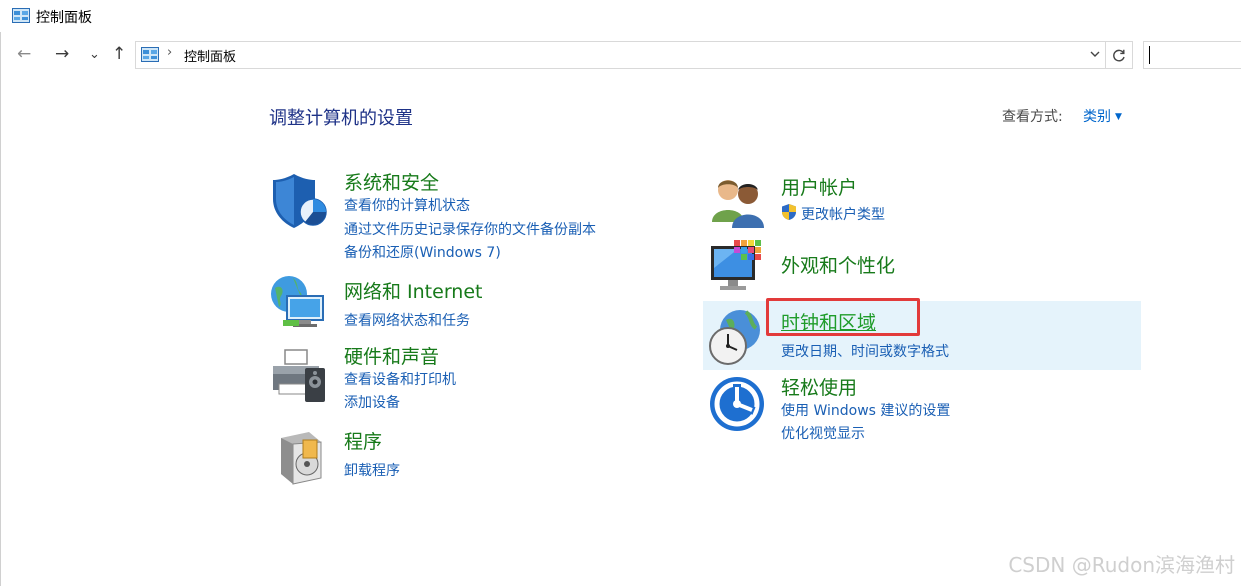  What do you see at coordinates (298, 200) in the screenshot?
I see `shield-icon` at bounding box center [298, 200].